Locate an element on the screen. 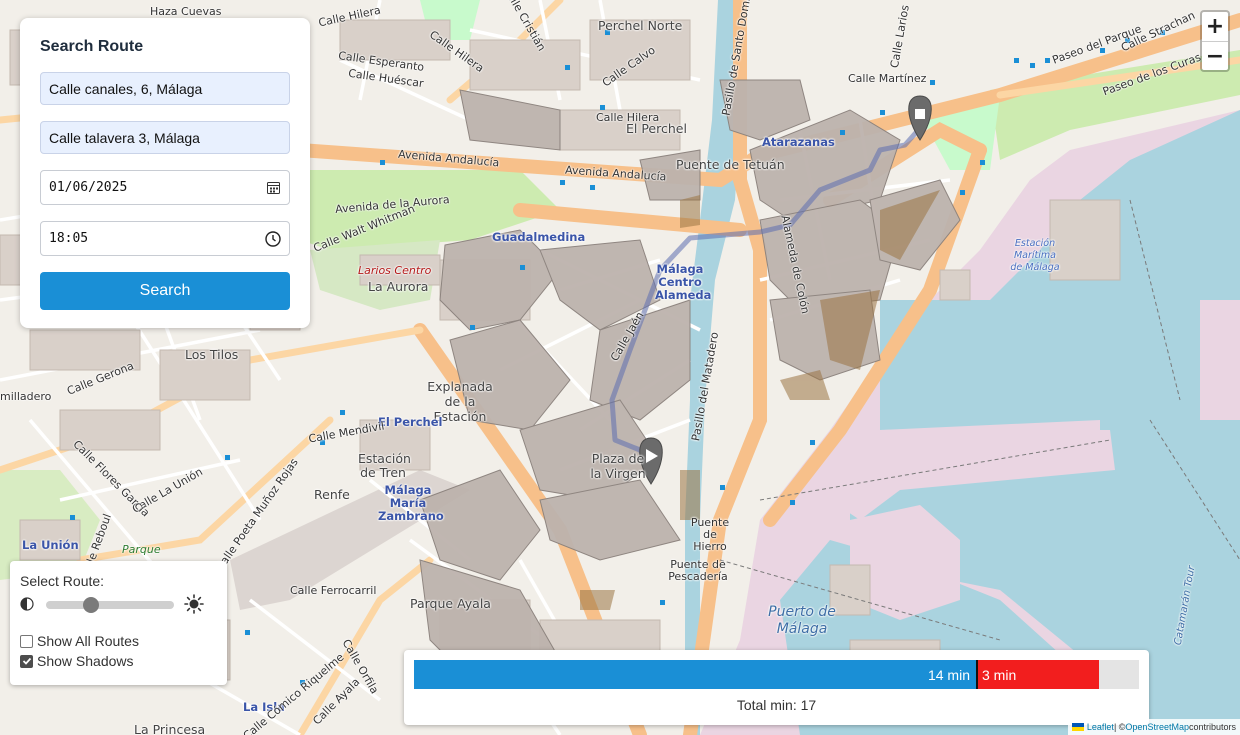 The height and width of the screenshot is (735, 1240). map-label: Puente de Pescadería is located at coordinates (698, 570).